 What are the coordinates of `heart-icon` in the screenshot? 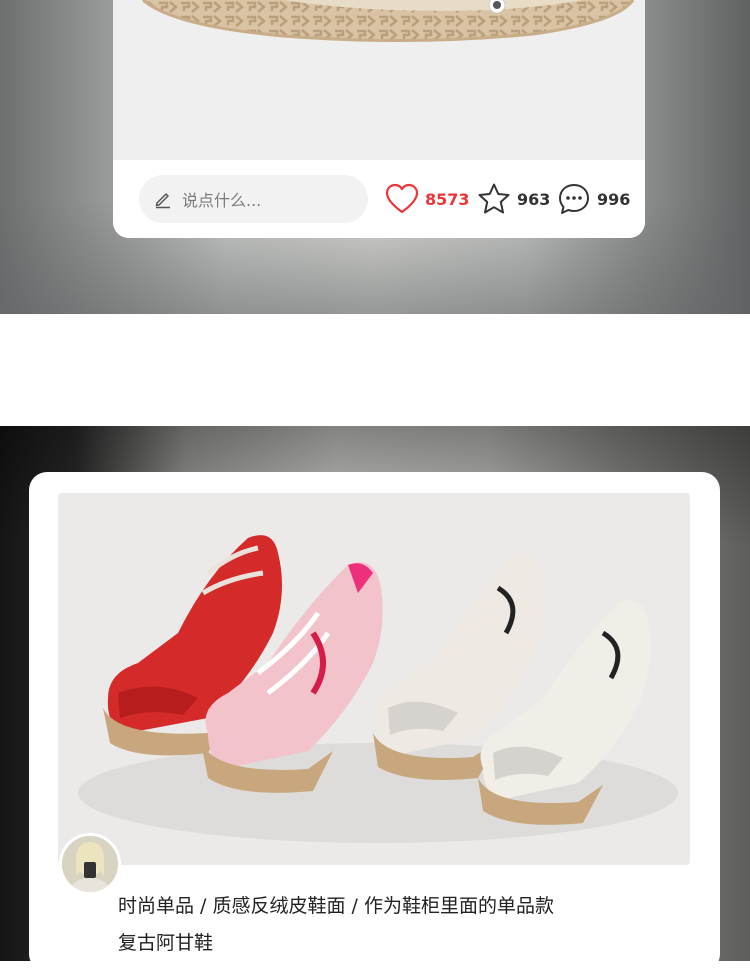 It's located at (402, 198).